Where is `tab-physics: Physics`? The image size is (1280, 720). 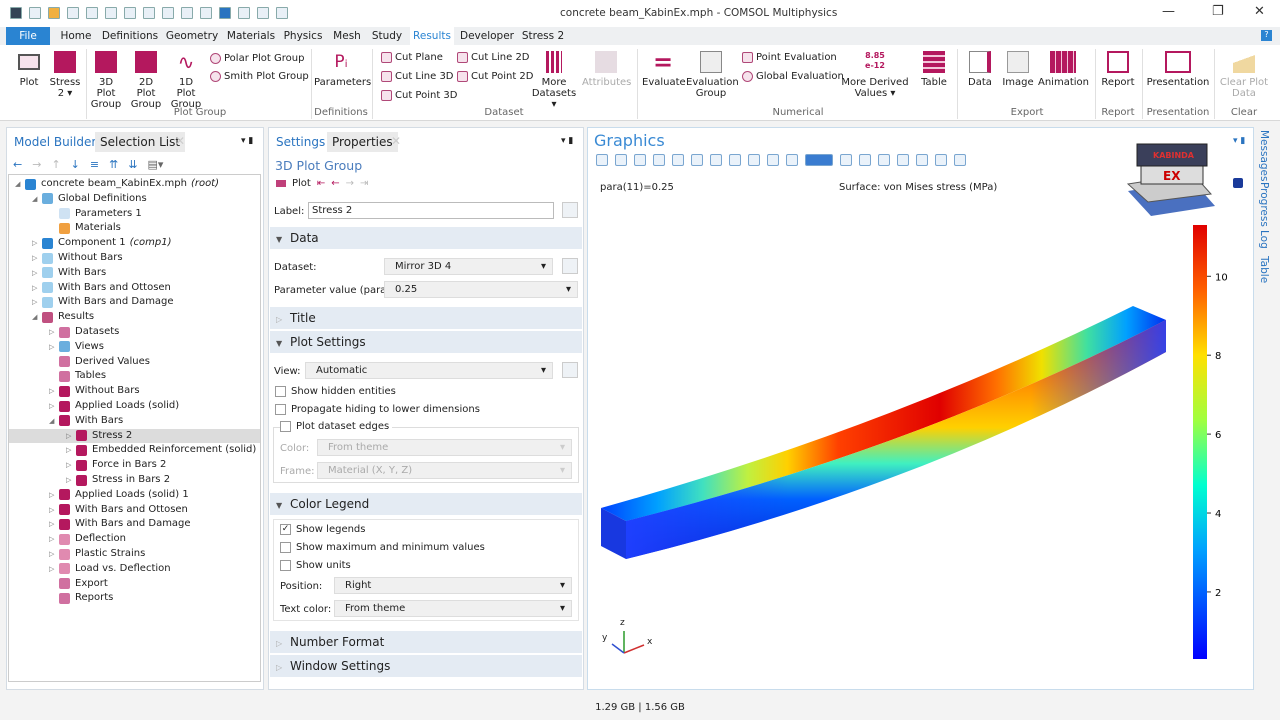
tab-physics: Physics is located at coordinates (303, 36).